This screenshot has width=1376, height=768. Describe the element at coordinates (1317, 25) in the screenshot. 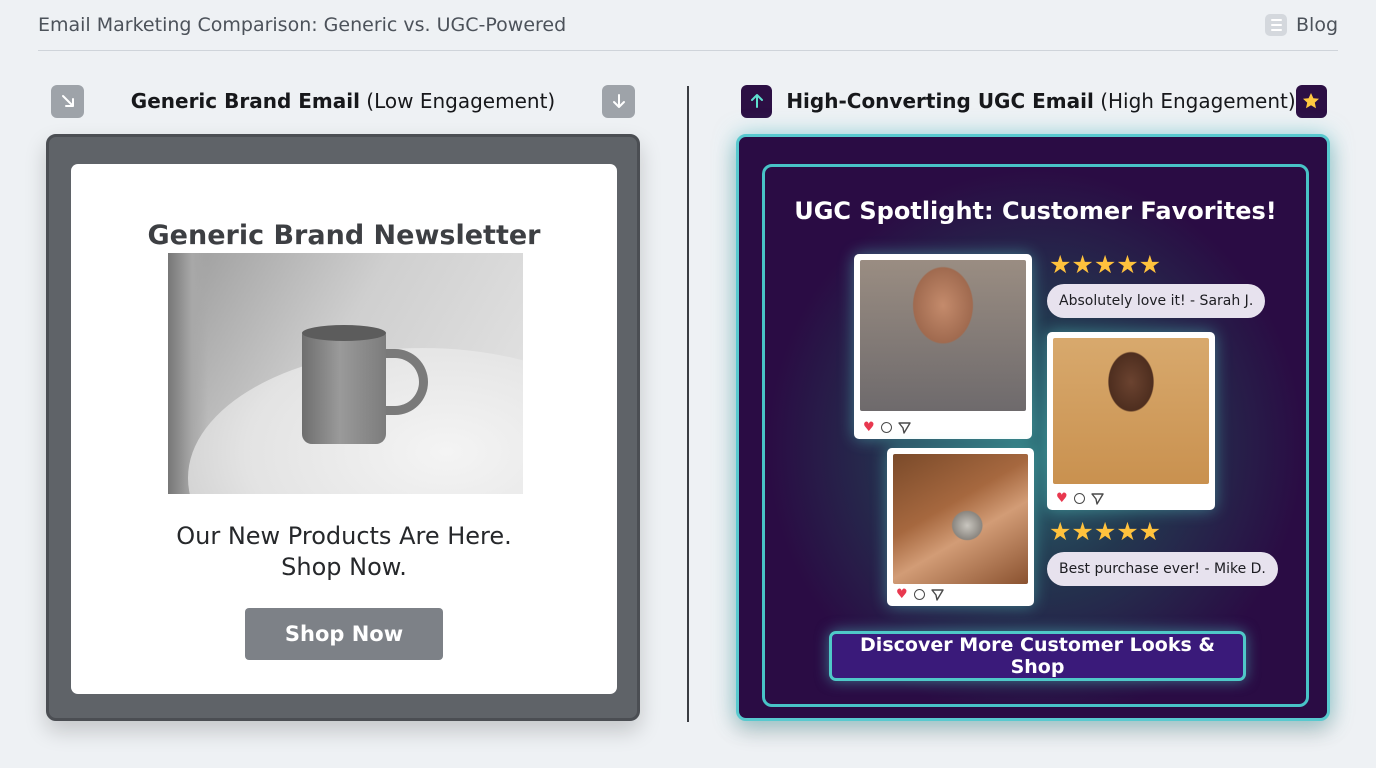

I see `blog-label: Blog` at that location.